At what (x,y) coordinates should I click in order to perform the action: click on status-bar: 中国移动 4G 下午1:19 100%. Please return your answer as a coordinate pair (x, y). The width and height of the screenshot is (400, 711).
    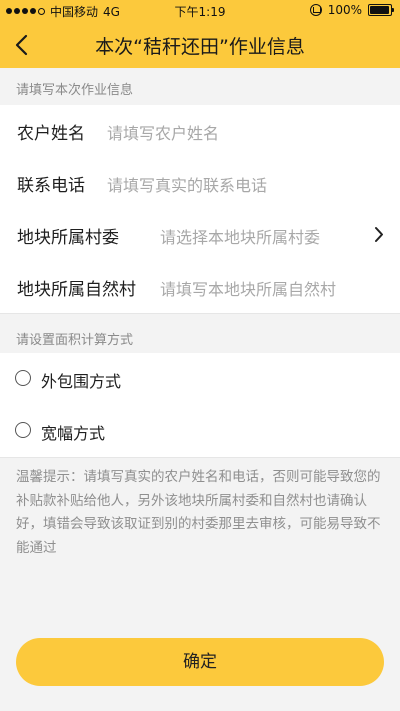
    Looking at the image, I should click on (200, 10).